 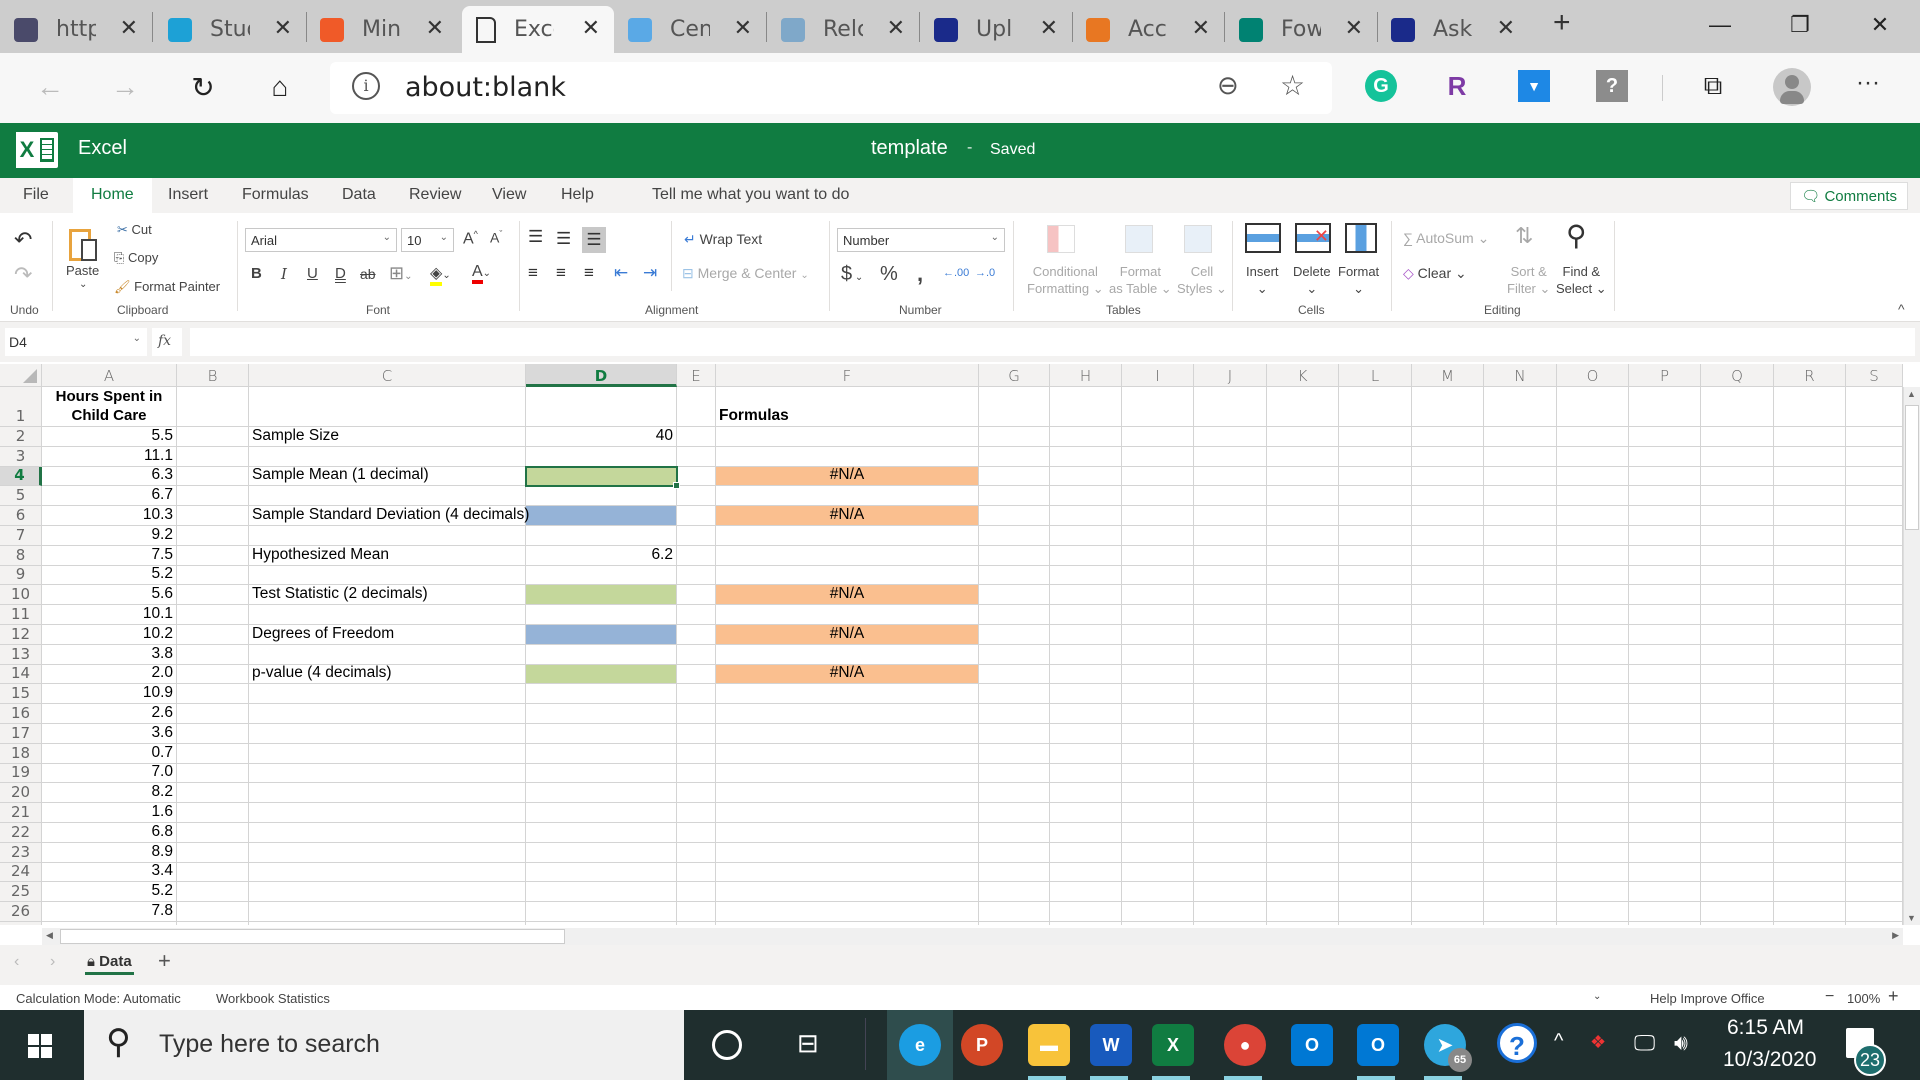 I want to click on zoom-level: 100%, so click(x=1863, y=998).